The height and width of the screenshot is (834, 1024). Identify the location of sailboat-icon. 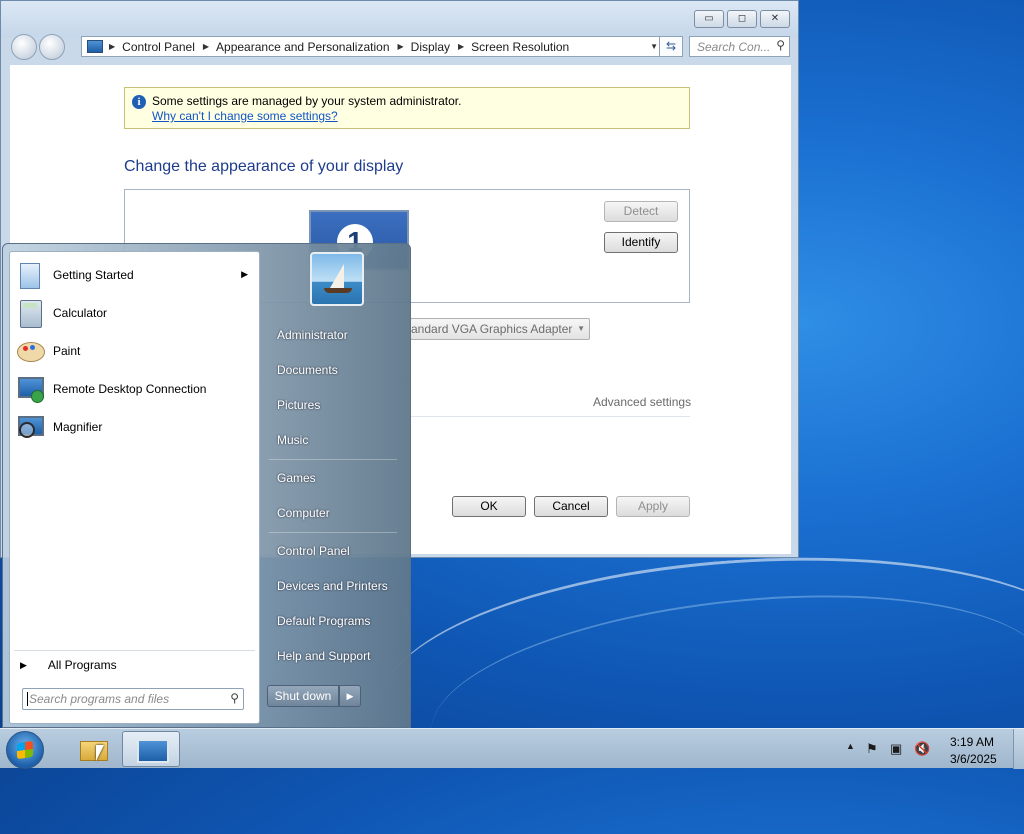
(337, 276).